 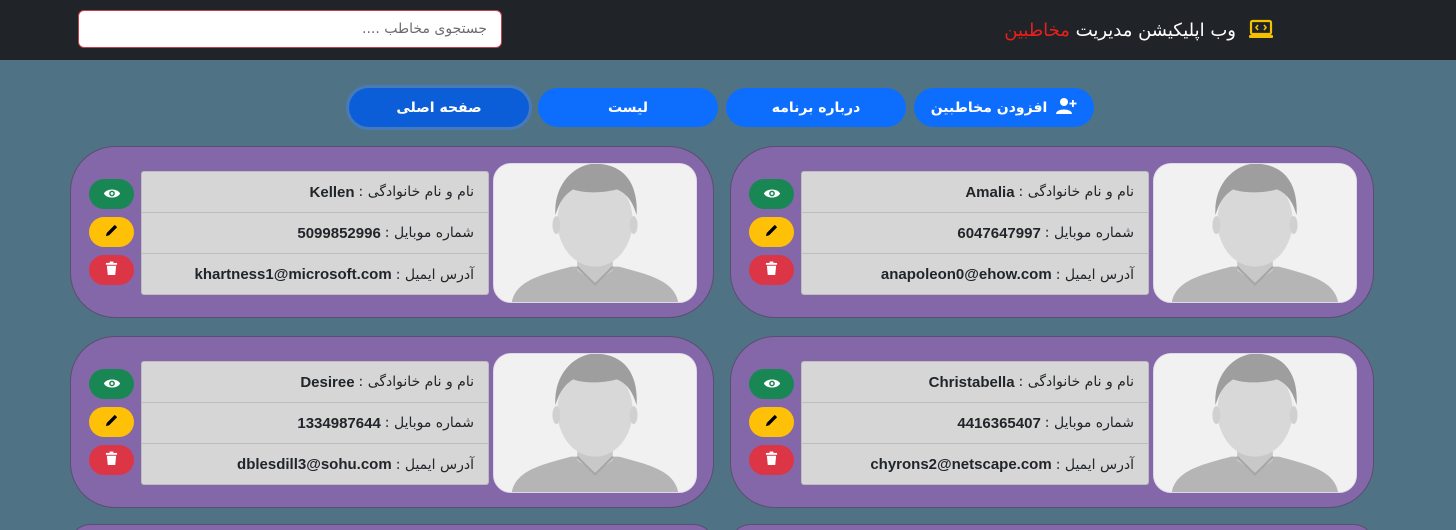 I want to click on contact-name: Christabella, so click(x=971, y=382).